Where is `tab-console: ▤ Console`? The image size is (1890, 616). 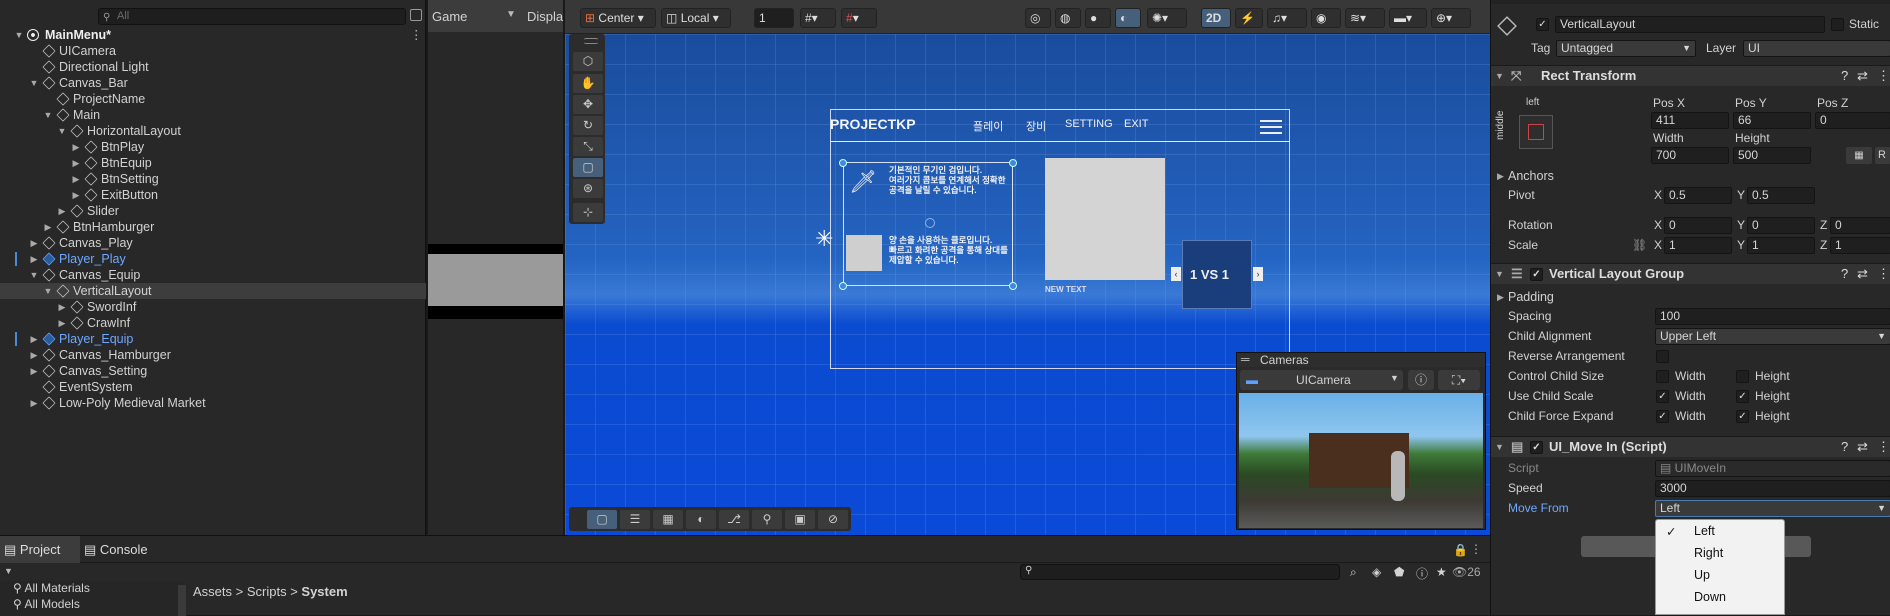
tab-console: ▤ Console is located at coordinates (124, 549).